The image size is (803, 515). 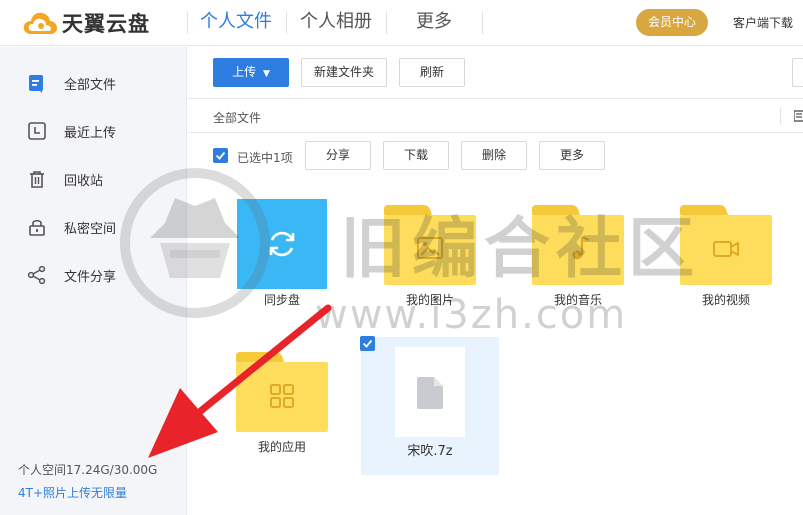 What do you see at coordinates (336, 22) in the screenshot?
I see `nav-personal-album: 个人相册` at bounding box center [336, 22].